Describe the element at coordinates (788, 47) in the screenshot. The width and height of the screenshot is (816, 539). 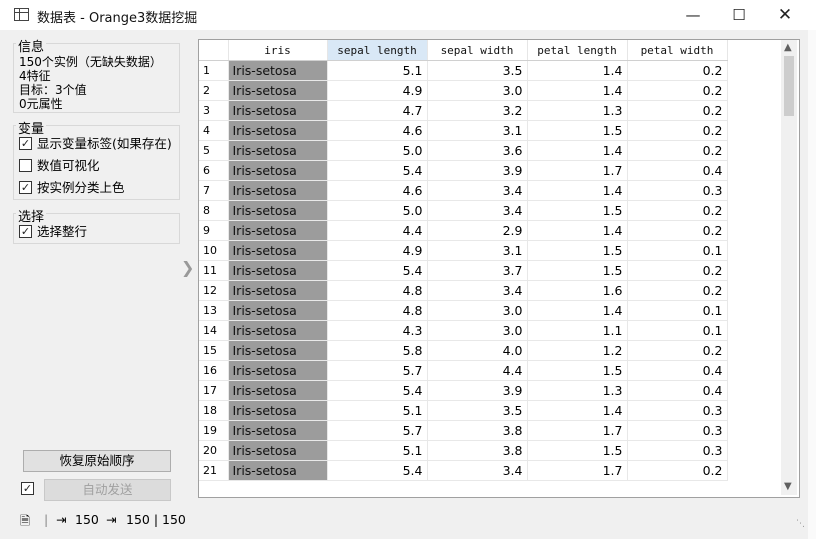
I see `scroll-up-arrow-icon: ▲` at that location.